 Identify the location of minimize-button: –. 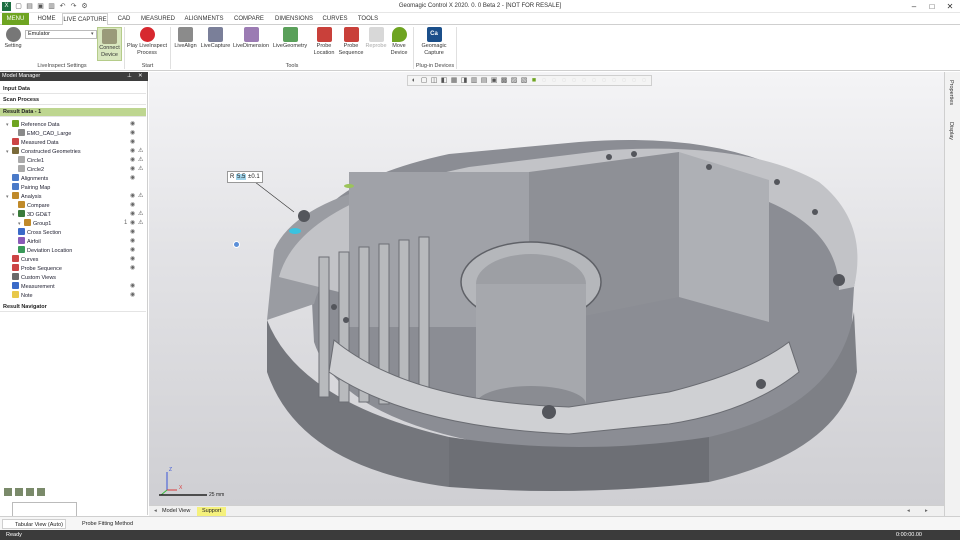
(914, 6).